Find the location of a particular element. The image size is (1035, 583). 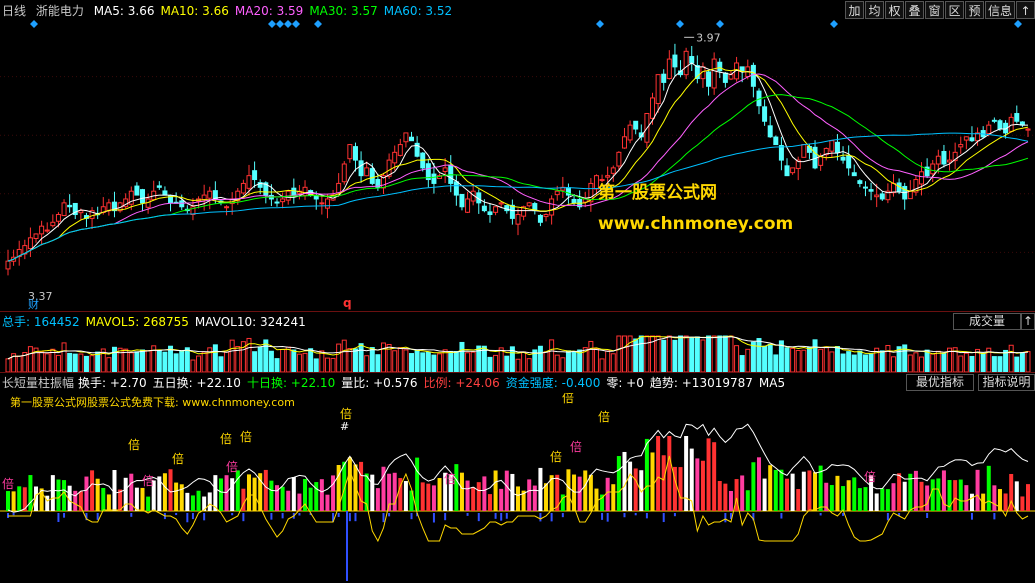

indicator-explain-button: 指标说明 is located at coordinates (1006, 382).